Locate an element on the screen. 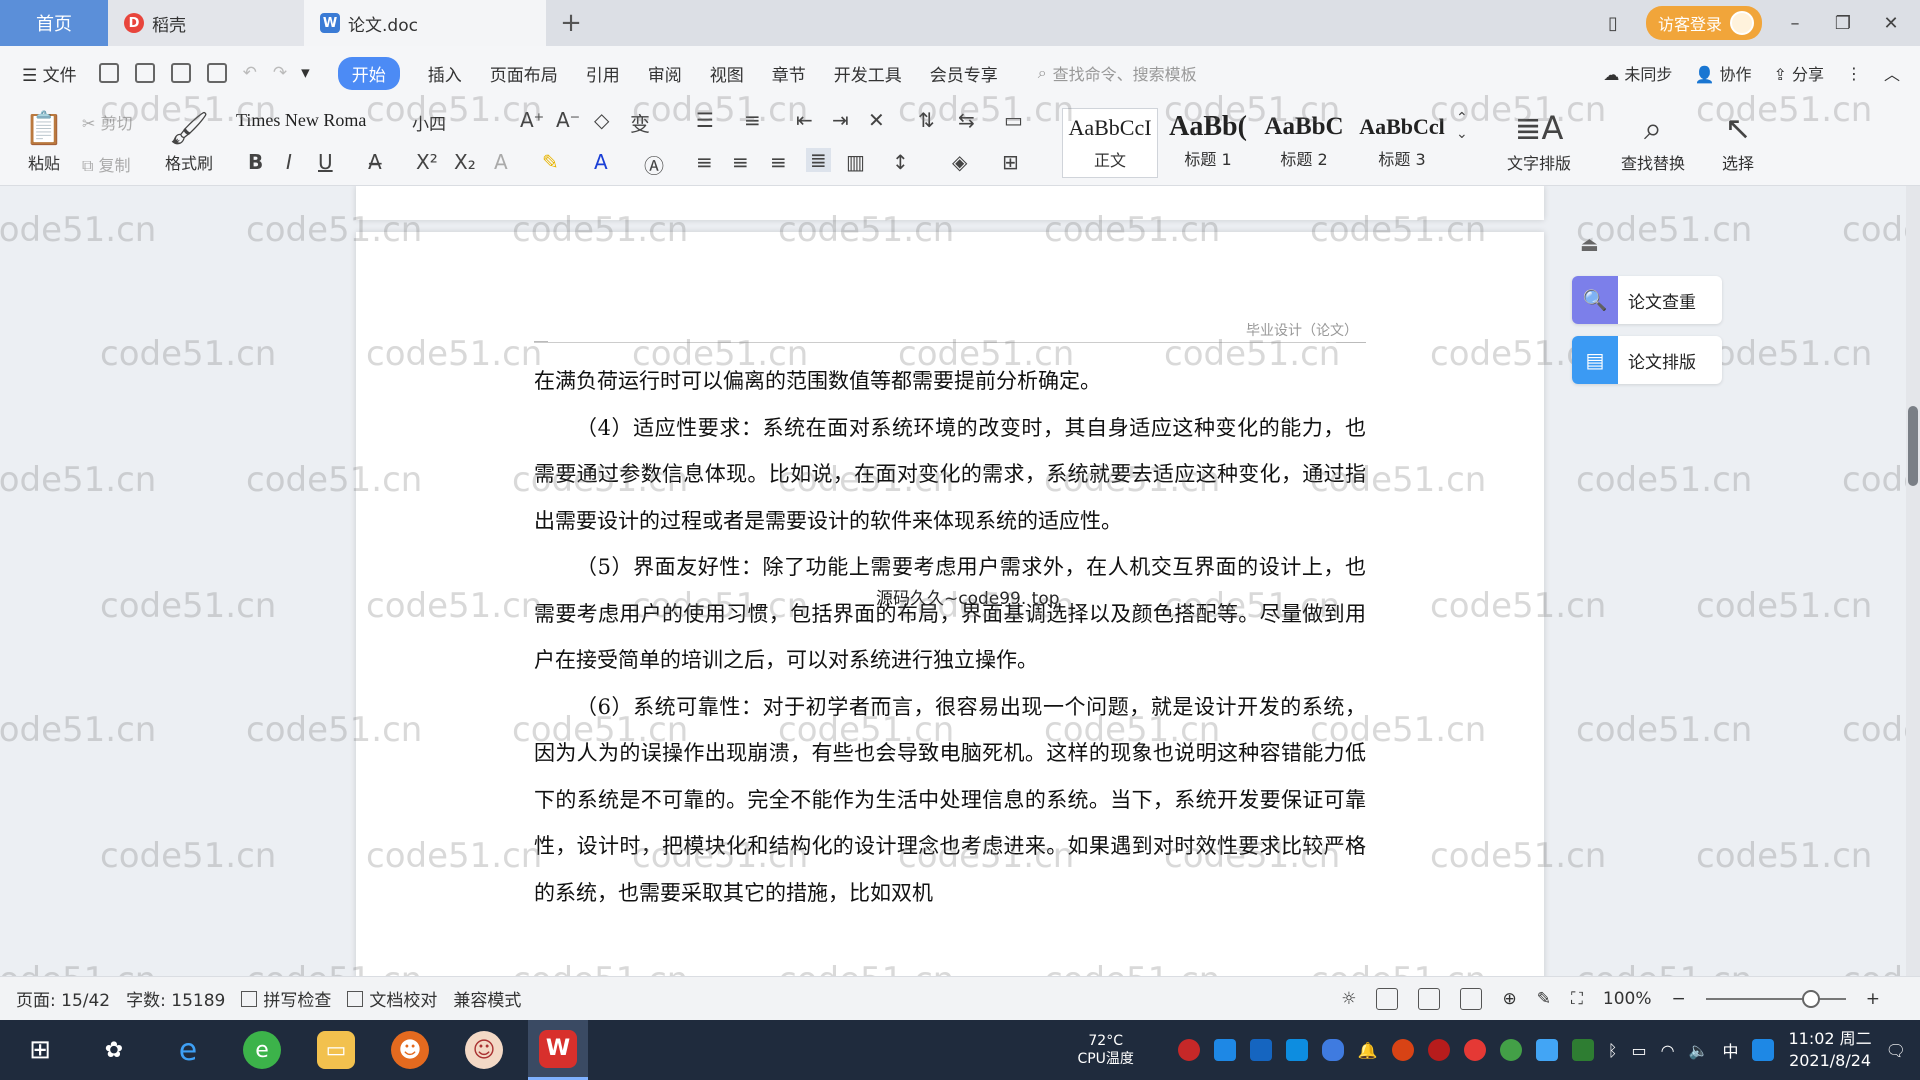 The height and width of the screenshot is (1080, 1920). reading-view-icon is located at coordinates (1471, 999).